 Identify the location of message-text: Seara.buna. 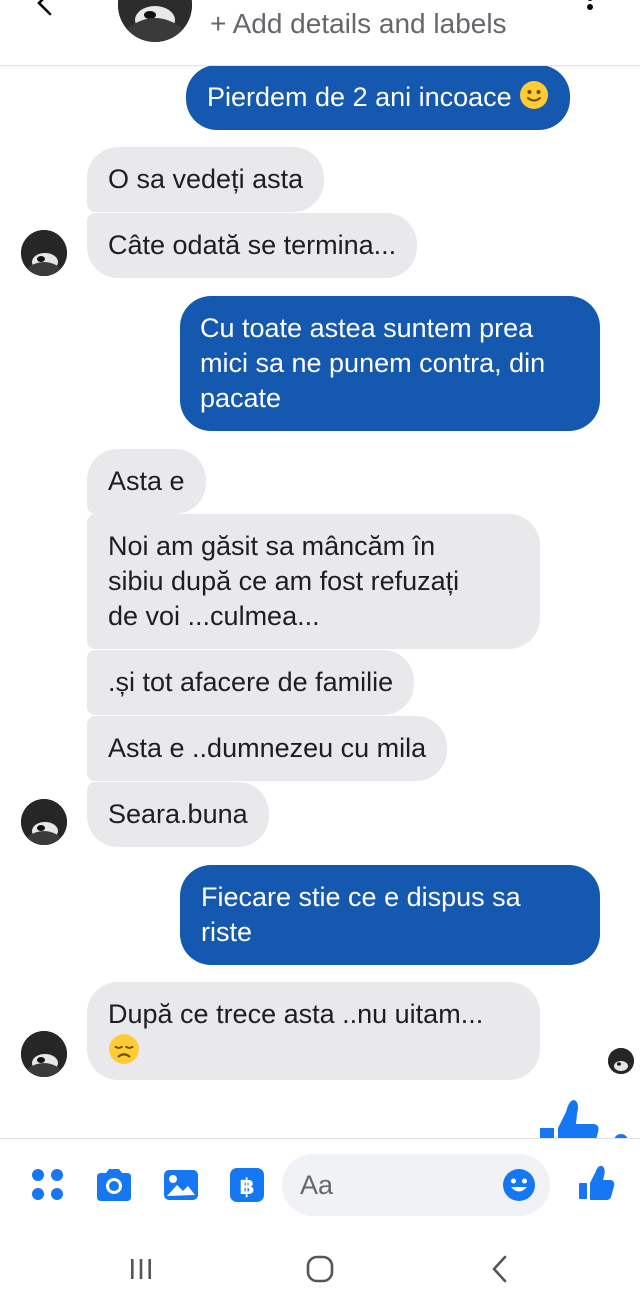
(178, 814).